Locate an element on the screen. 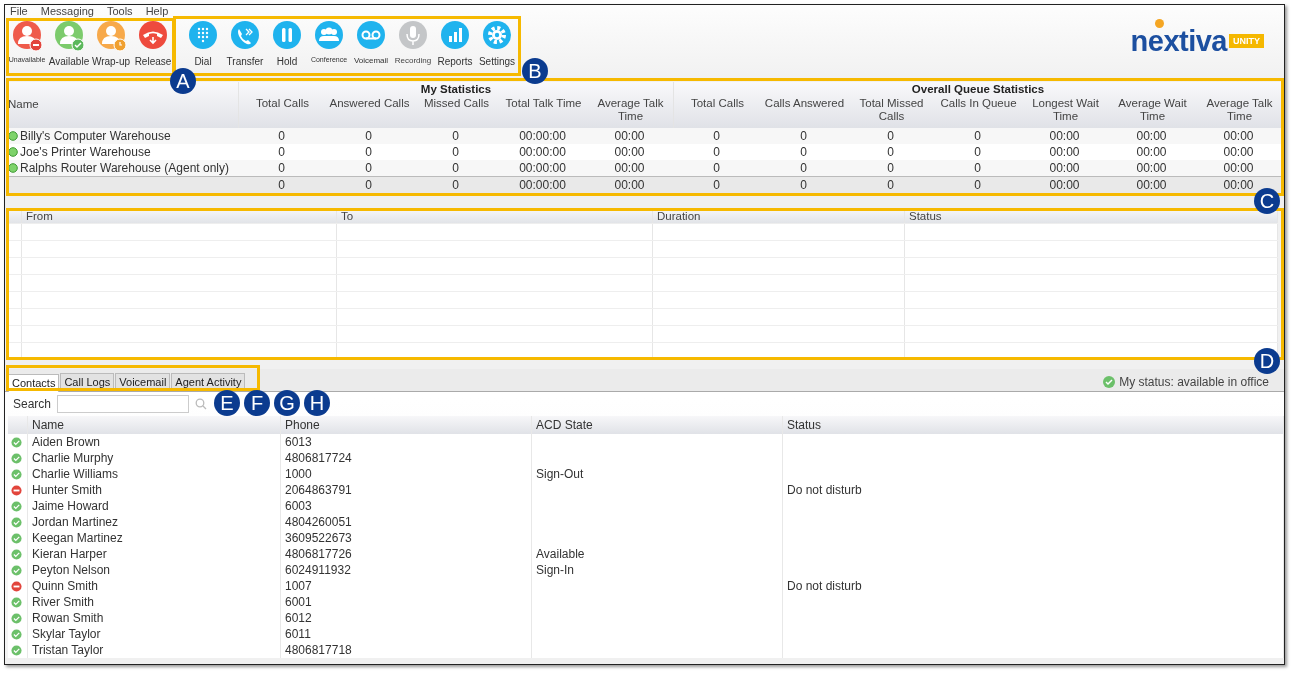  column-header: To is located at coordinates (495, 216).